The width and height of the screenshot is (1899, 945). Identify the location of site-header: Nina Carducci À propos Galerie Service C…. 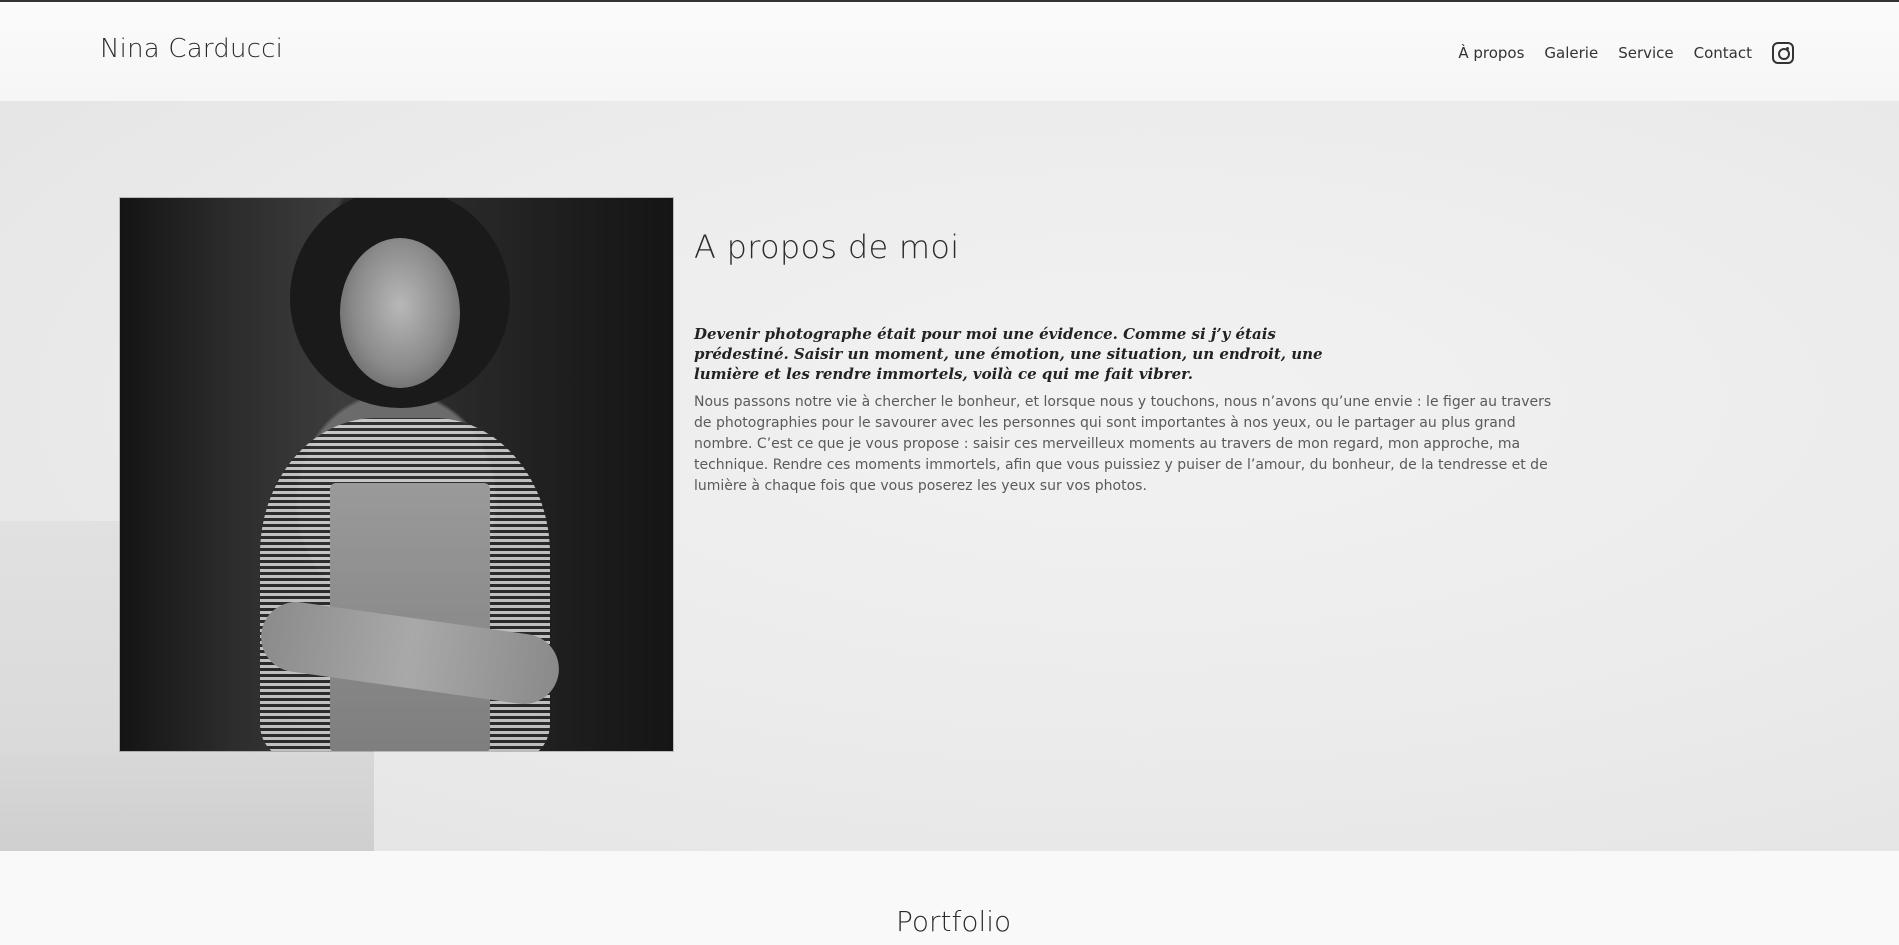
(949, 51).